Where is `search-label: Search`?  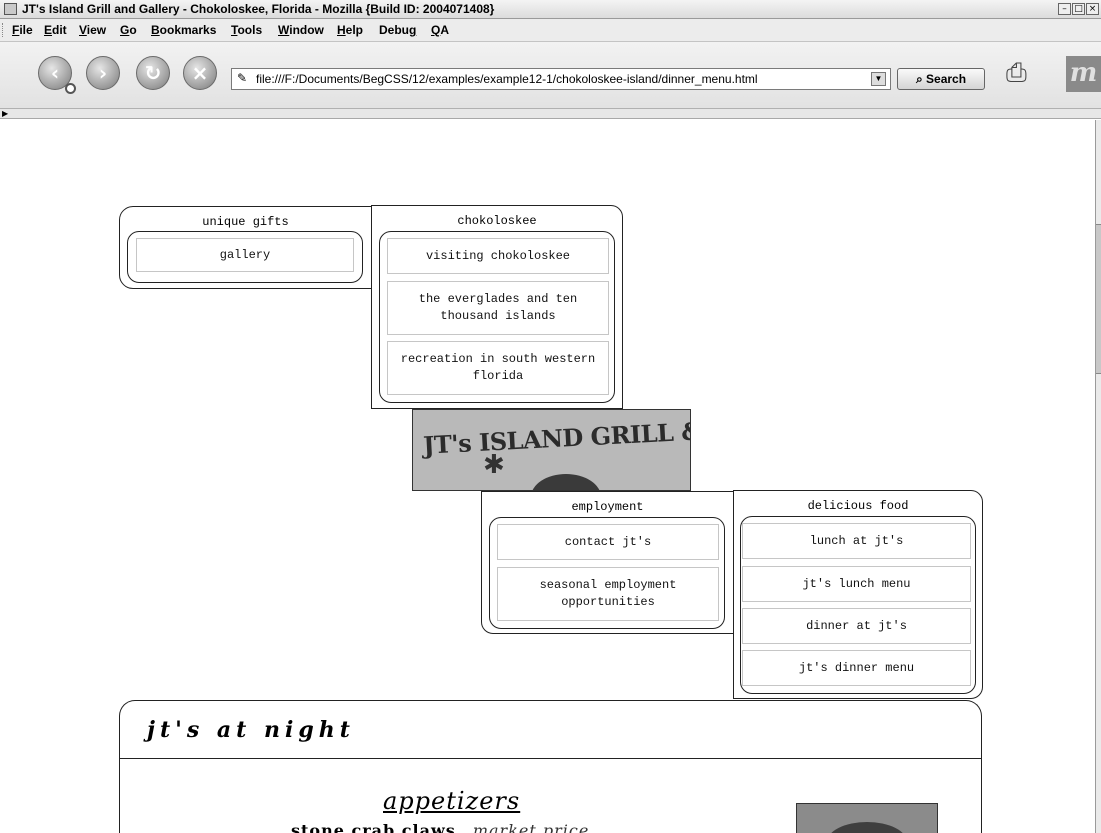 search-label: Search is located at coordinates (946, 79).